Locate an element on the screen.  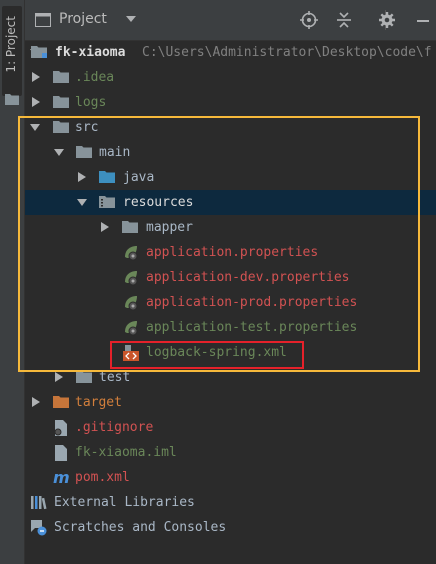
project-tool-tab-label: 1: Project is located at coordinates (11, 44).